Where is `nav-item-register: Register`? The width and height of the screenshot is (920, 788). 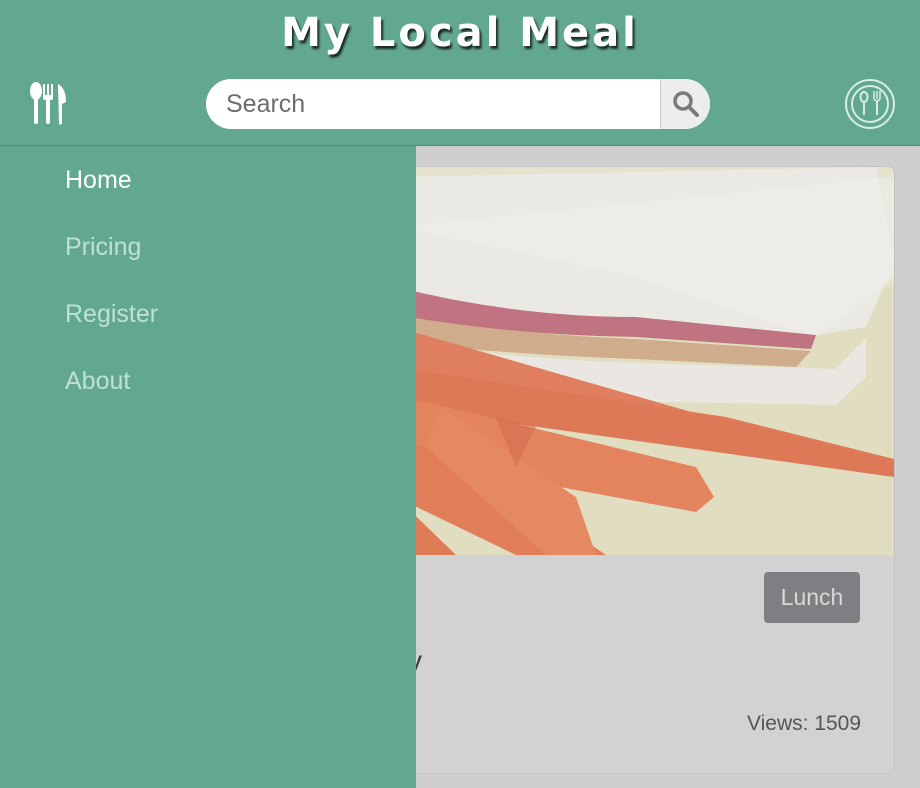
nav-item-register: Register is located at coordinates (111, 314).